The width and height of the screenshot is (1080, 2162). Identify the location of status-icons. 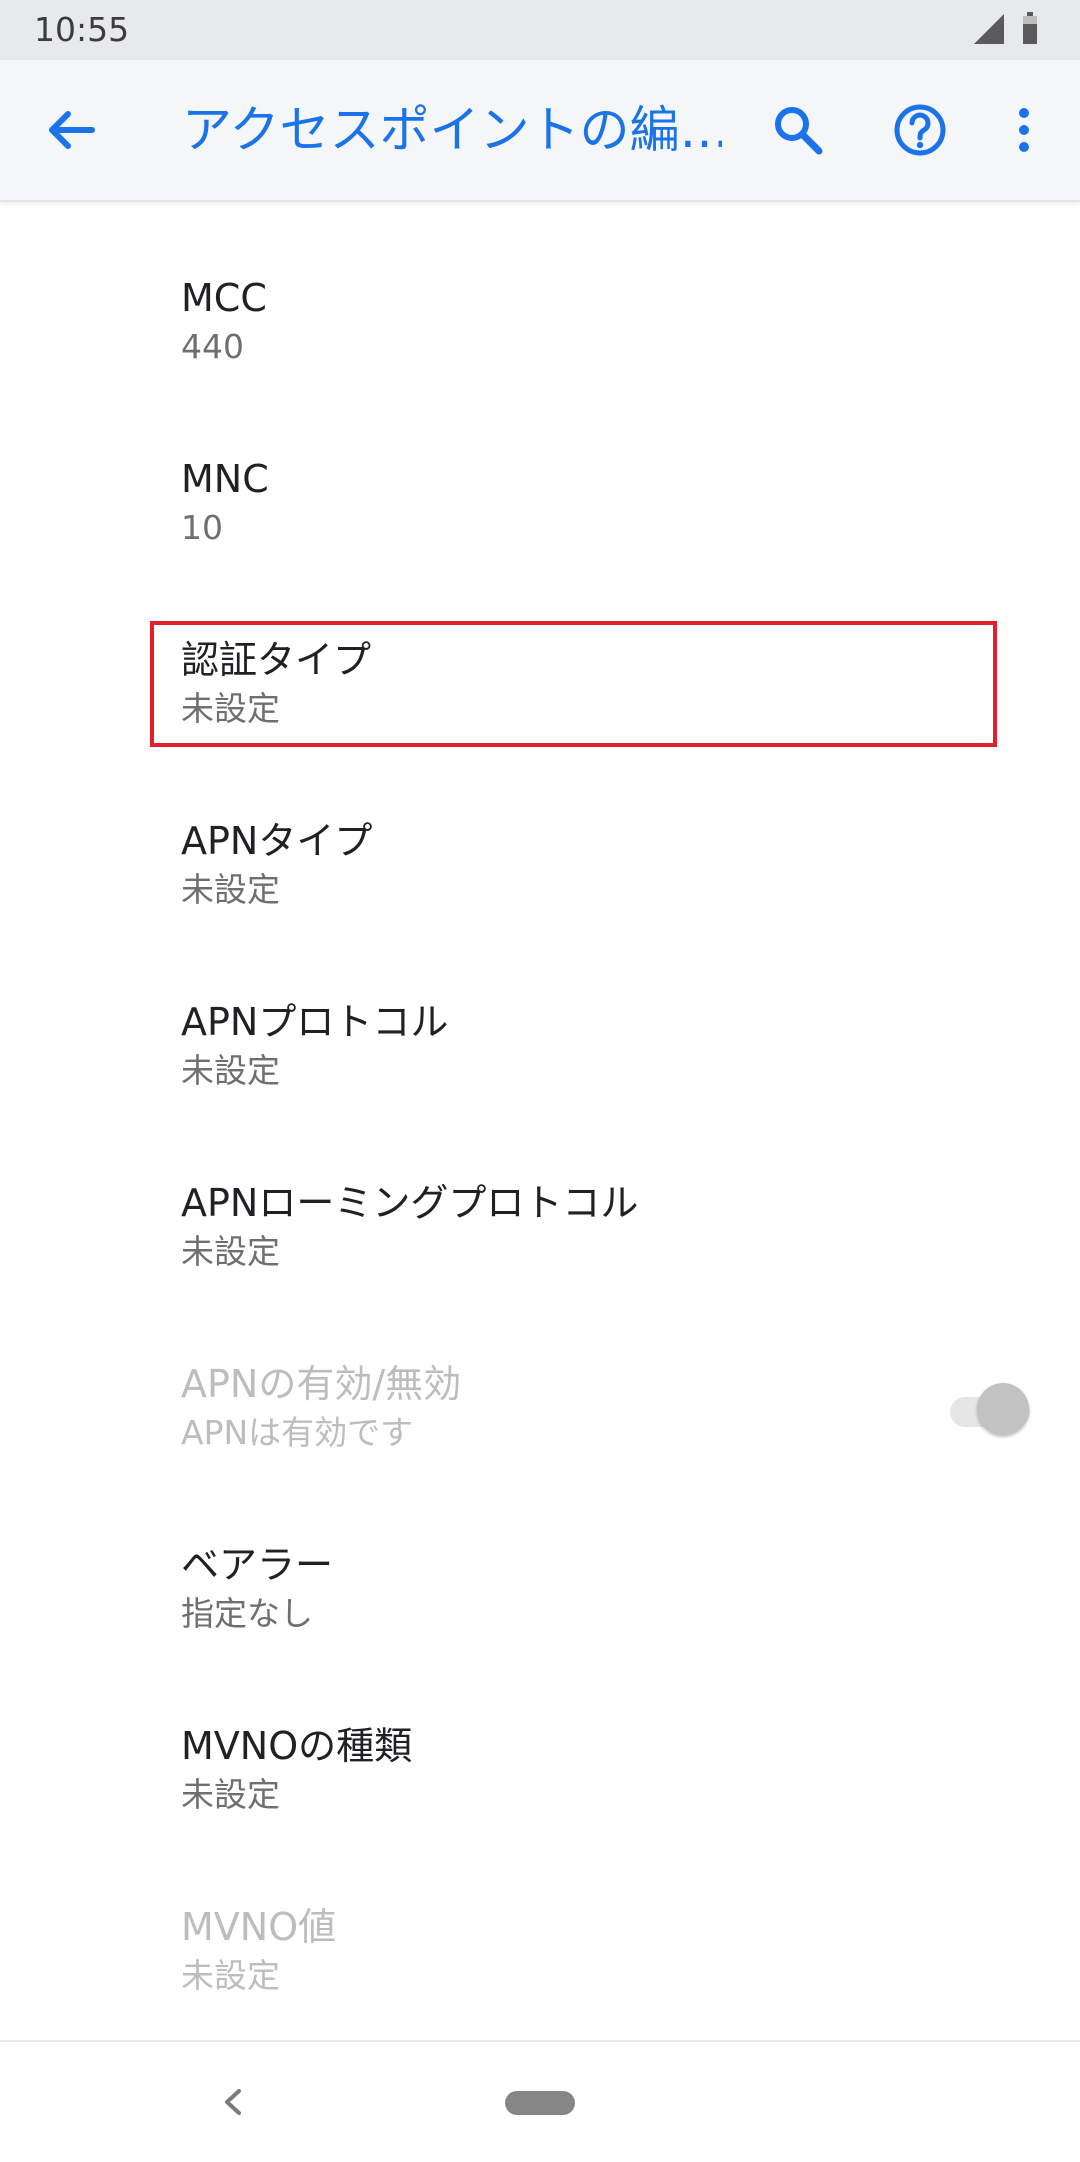
(1005, 28).